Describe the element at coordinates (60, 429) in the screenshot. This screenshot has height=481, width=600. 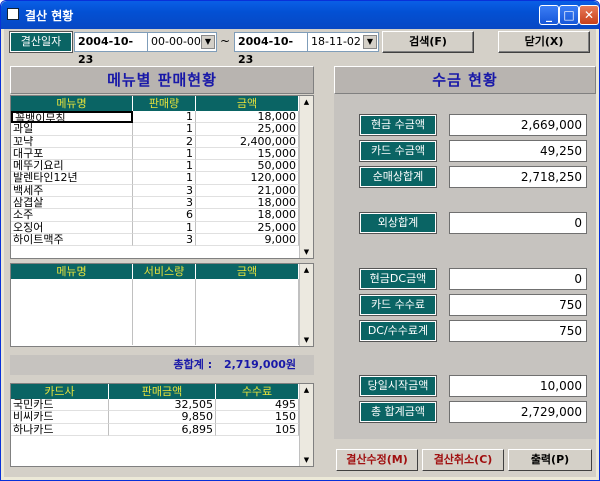
I see `card-company-cell: 하나카드` at that location.